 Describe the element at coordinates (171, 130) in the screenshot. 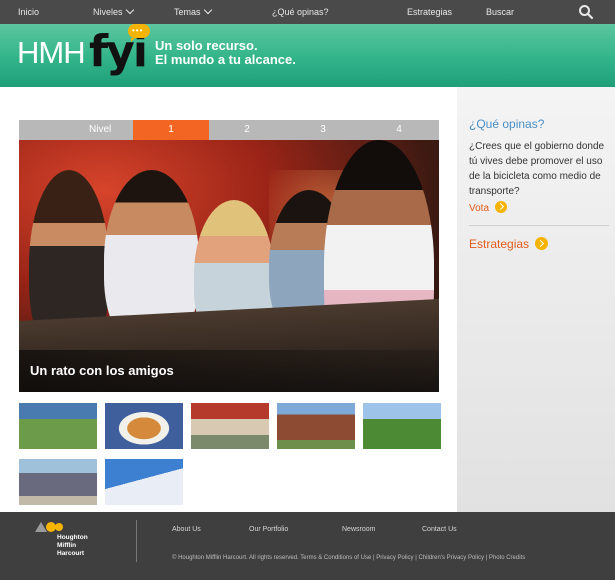

I see `tab-level-1: 1` at that location.